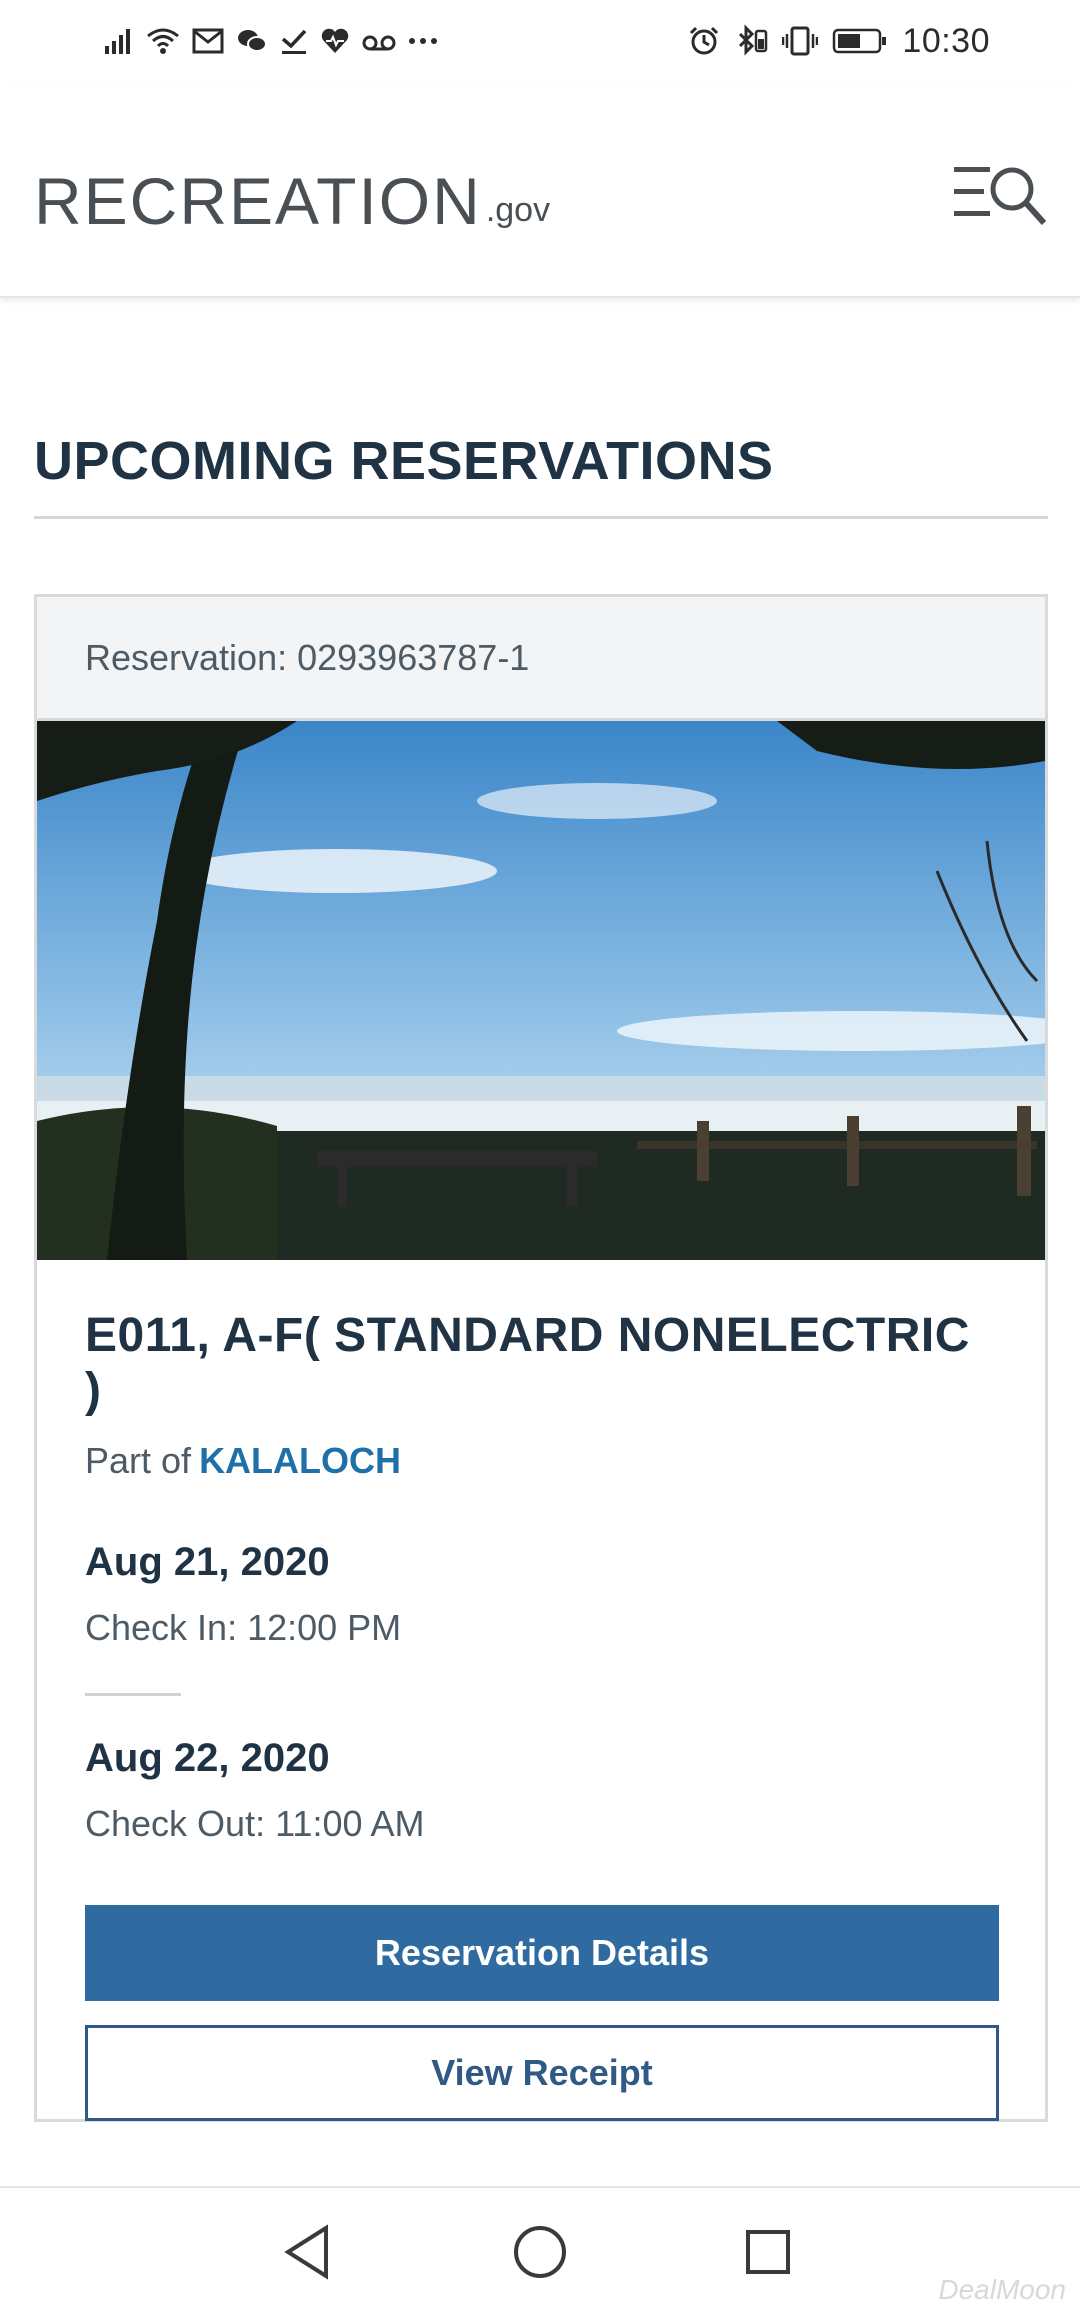 This screenshot has width=1080, height=2312. What do you see at coordinates (252, 41) in the screenshot?
I see `chat-icon` at bounding box center [252, 41].